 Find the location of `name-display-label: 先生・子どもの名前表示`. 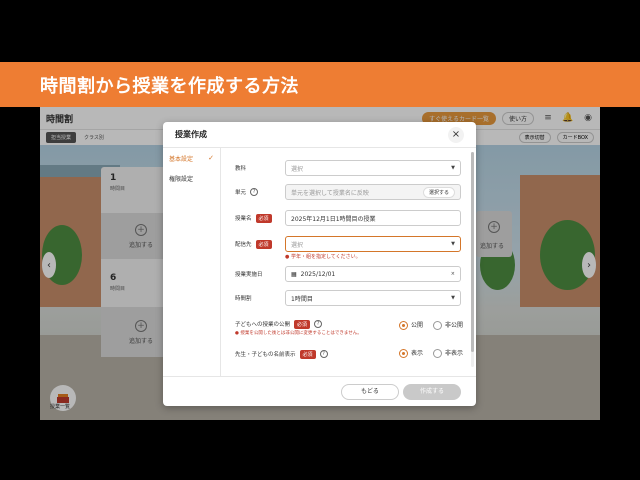

name-display-label: 先生・子どもの名前表示 is located at coordinates (265, 355).